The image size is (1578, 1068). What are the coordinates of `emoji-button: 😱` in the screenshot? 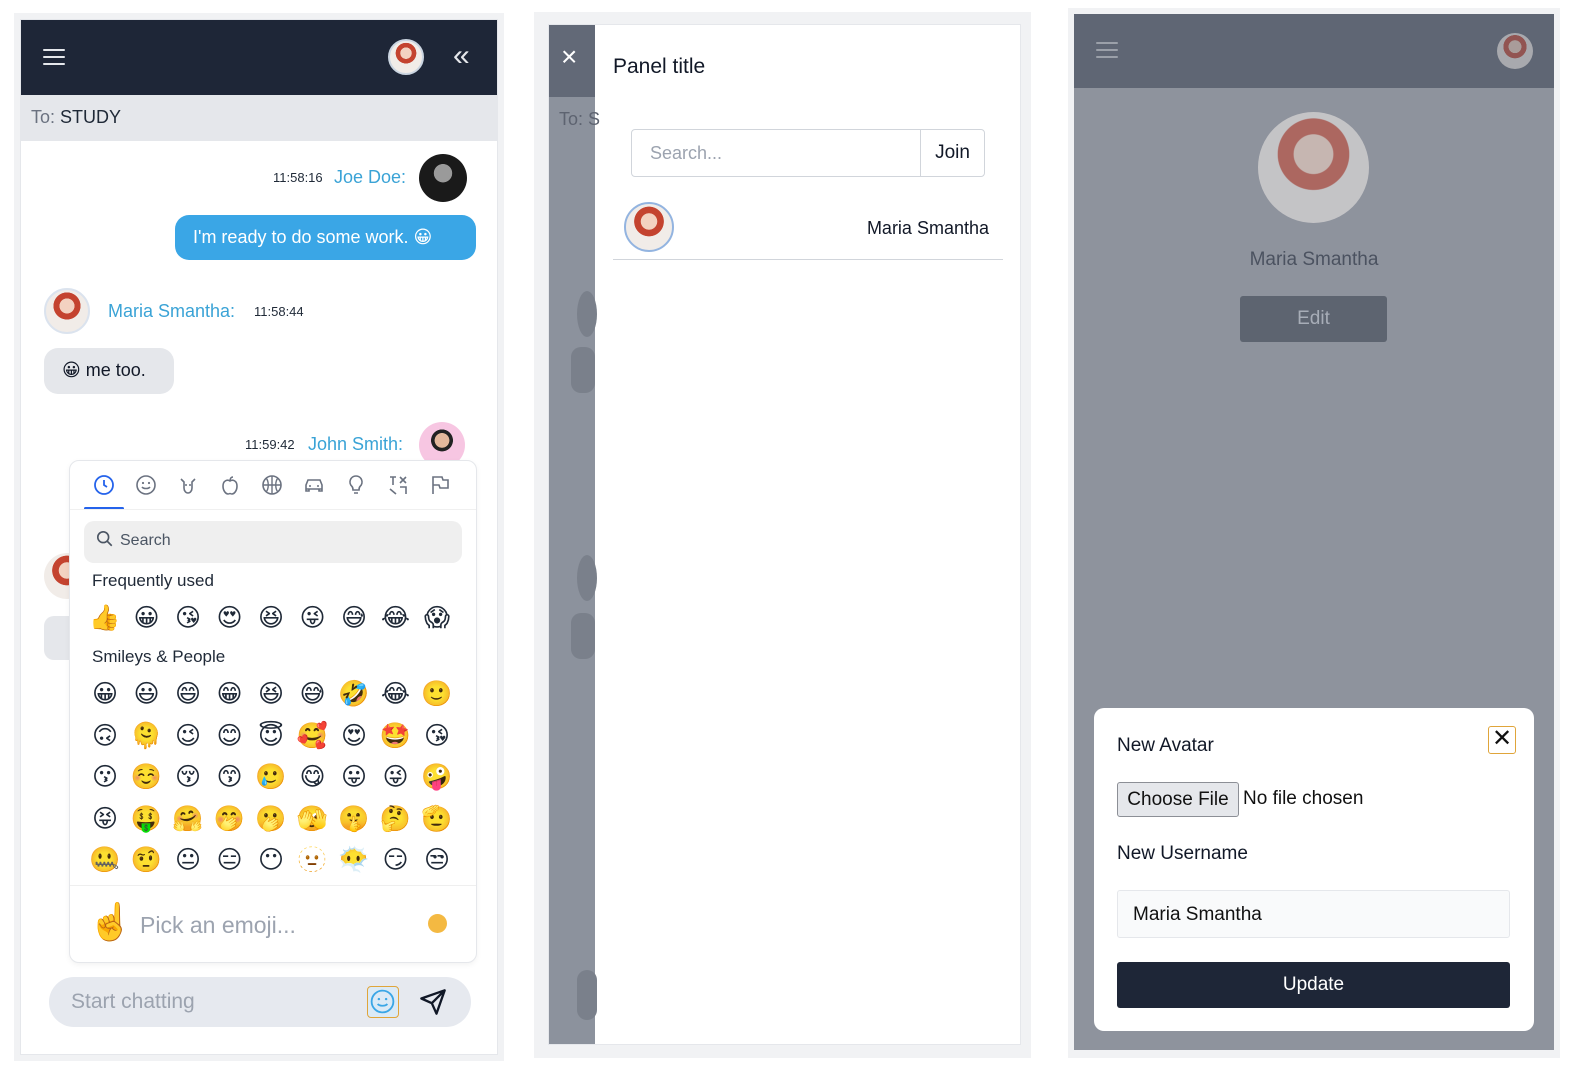 It's located at (437, 618).